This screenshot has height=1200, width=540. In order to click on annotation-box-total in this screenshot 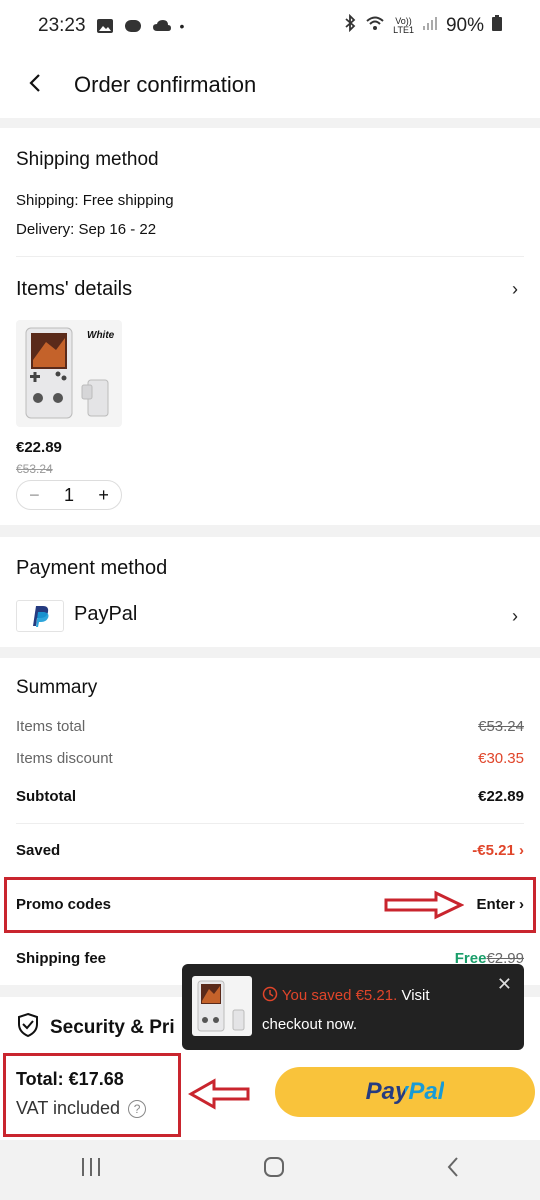, I will do `click(92, 1095)`.